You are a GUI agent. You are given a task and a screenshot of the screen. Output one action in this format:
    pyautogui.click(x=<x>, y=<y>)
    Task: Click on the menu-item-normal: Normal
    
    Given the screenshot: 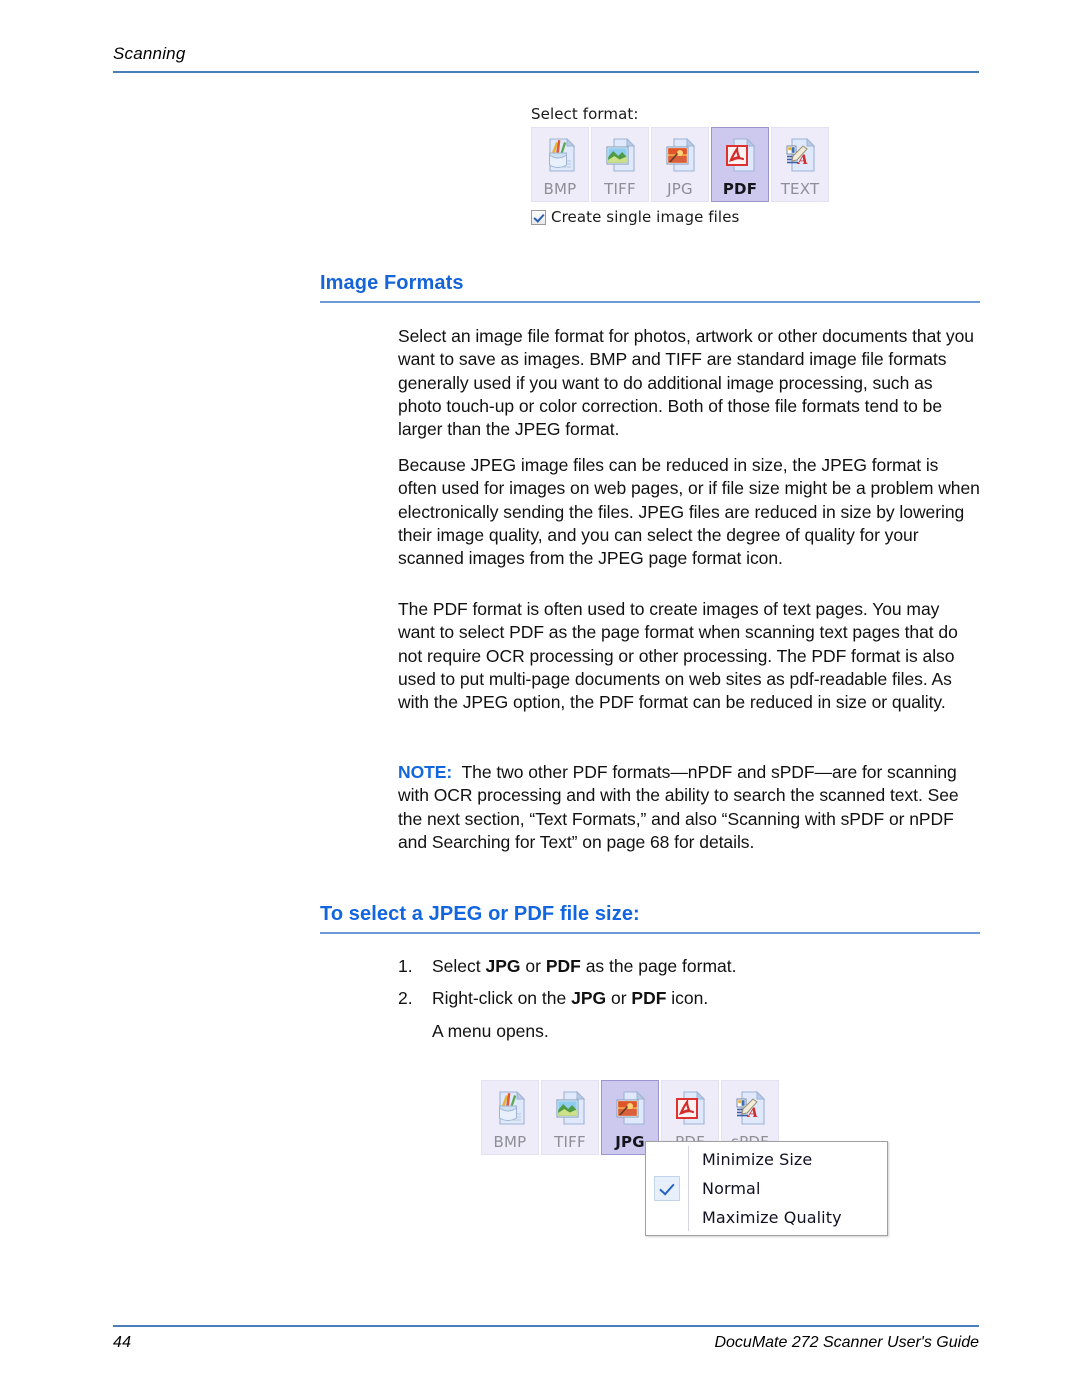 What is the action you would take?
    pyautogui.click(x=766, y=1188)
    